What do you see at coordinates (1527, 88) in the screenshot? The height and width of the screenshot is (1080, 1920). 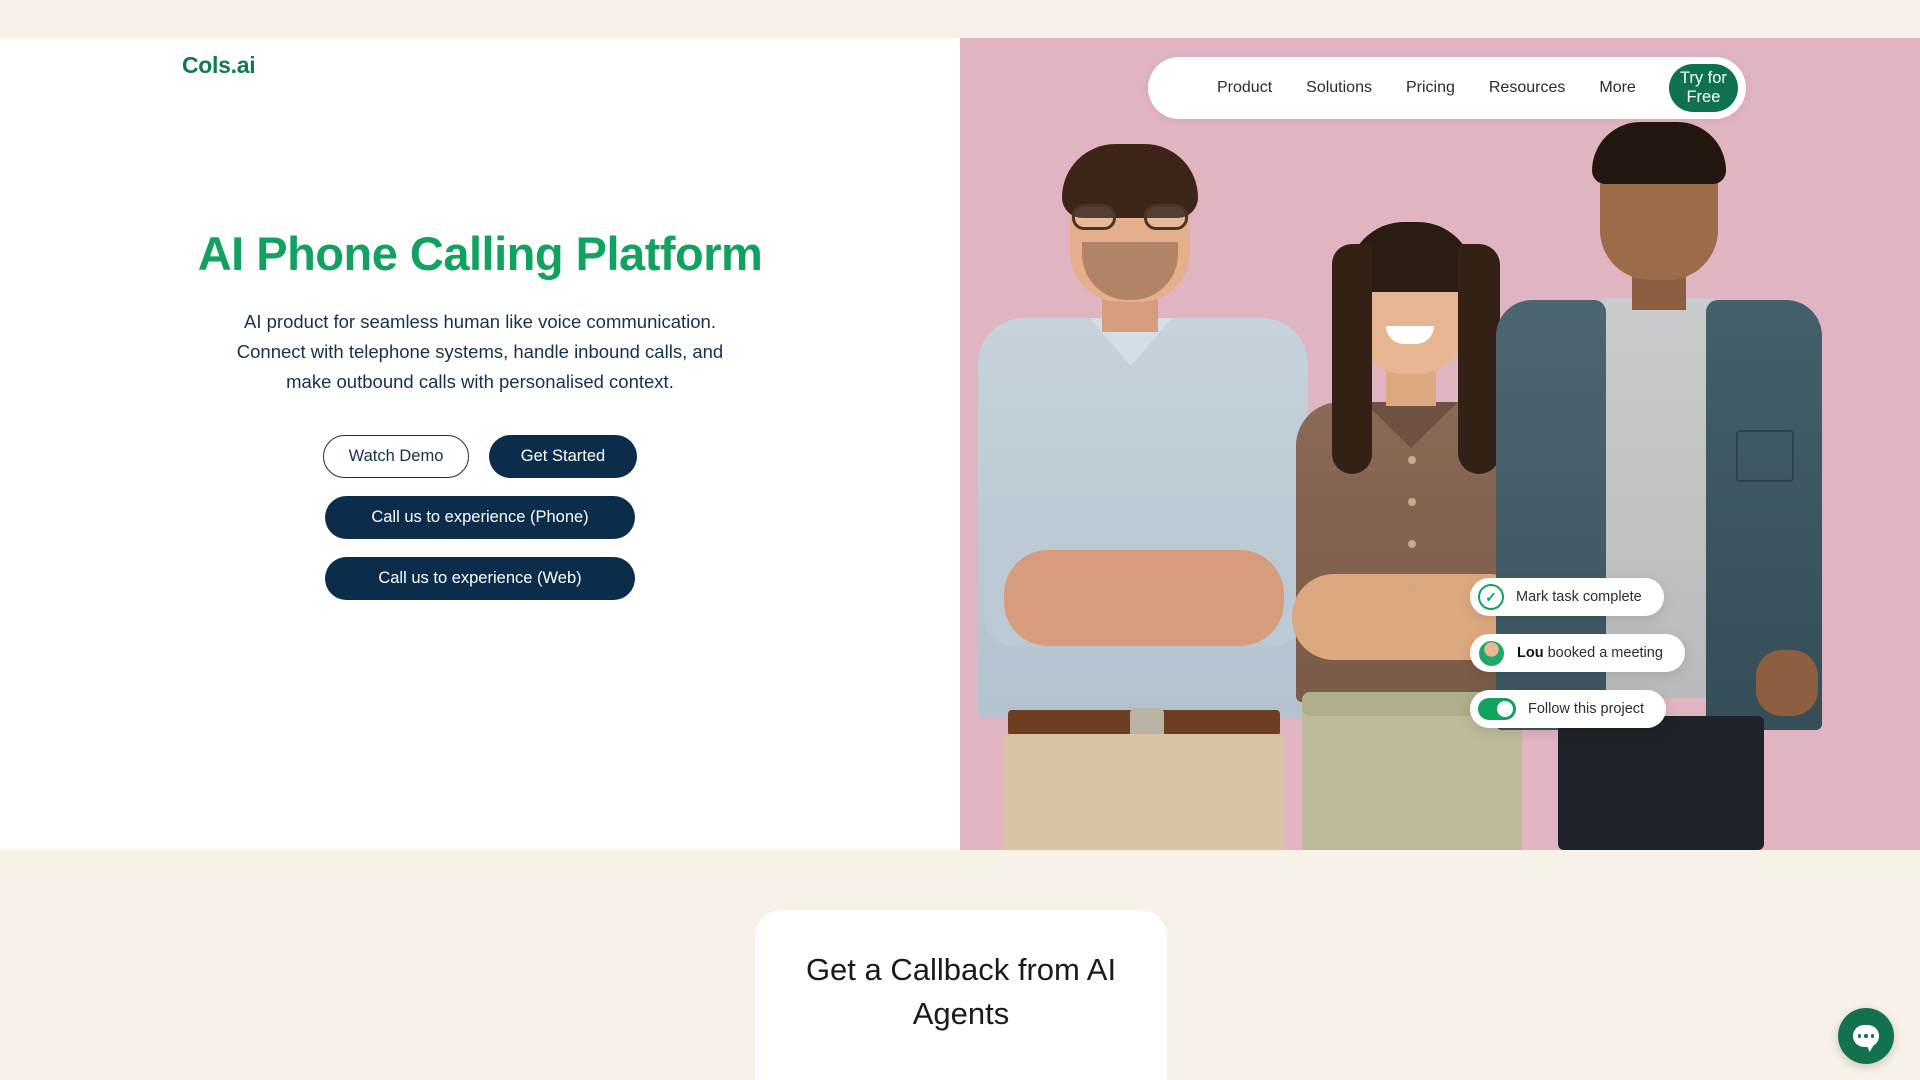 I see `nav-item-resources: Resources` at bounding box center [1527, 88].